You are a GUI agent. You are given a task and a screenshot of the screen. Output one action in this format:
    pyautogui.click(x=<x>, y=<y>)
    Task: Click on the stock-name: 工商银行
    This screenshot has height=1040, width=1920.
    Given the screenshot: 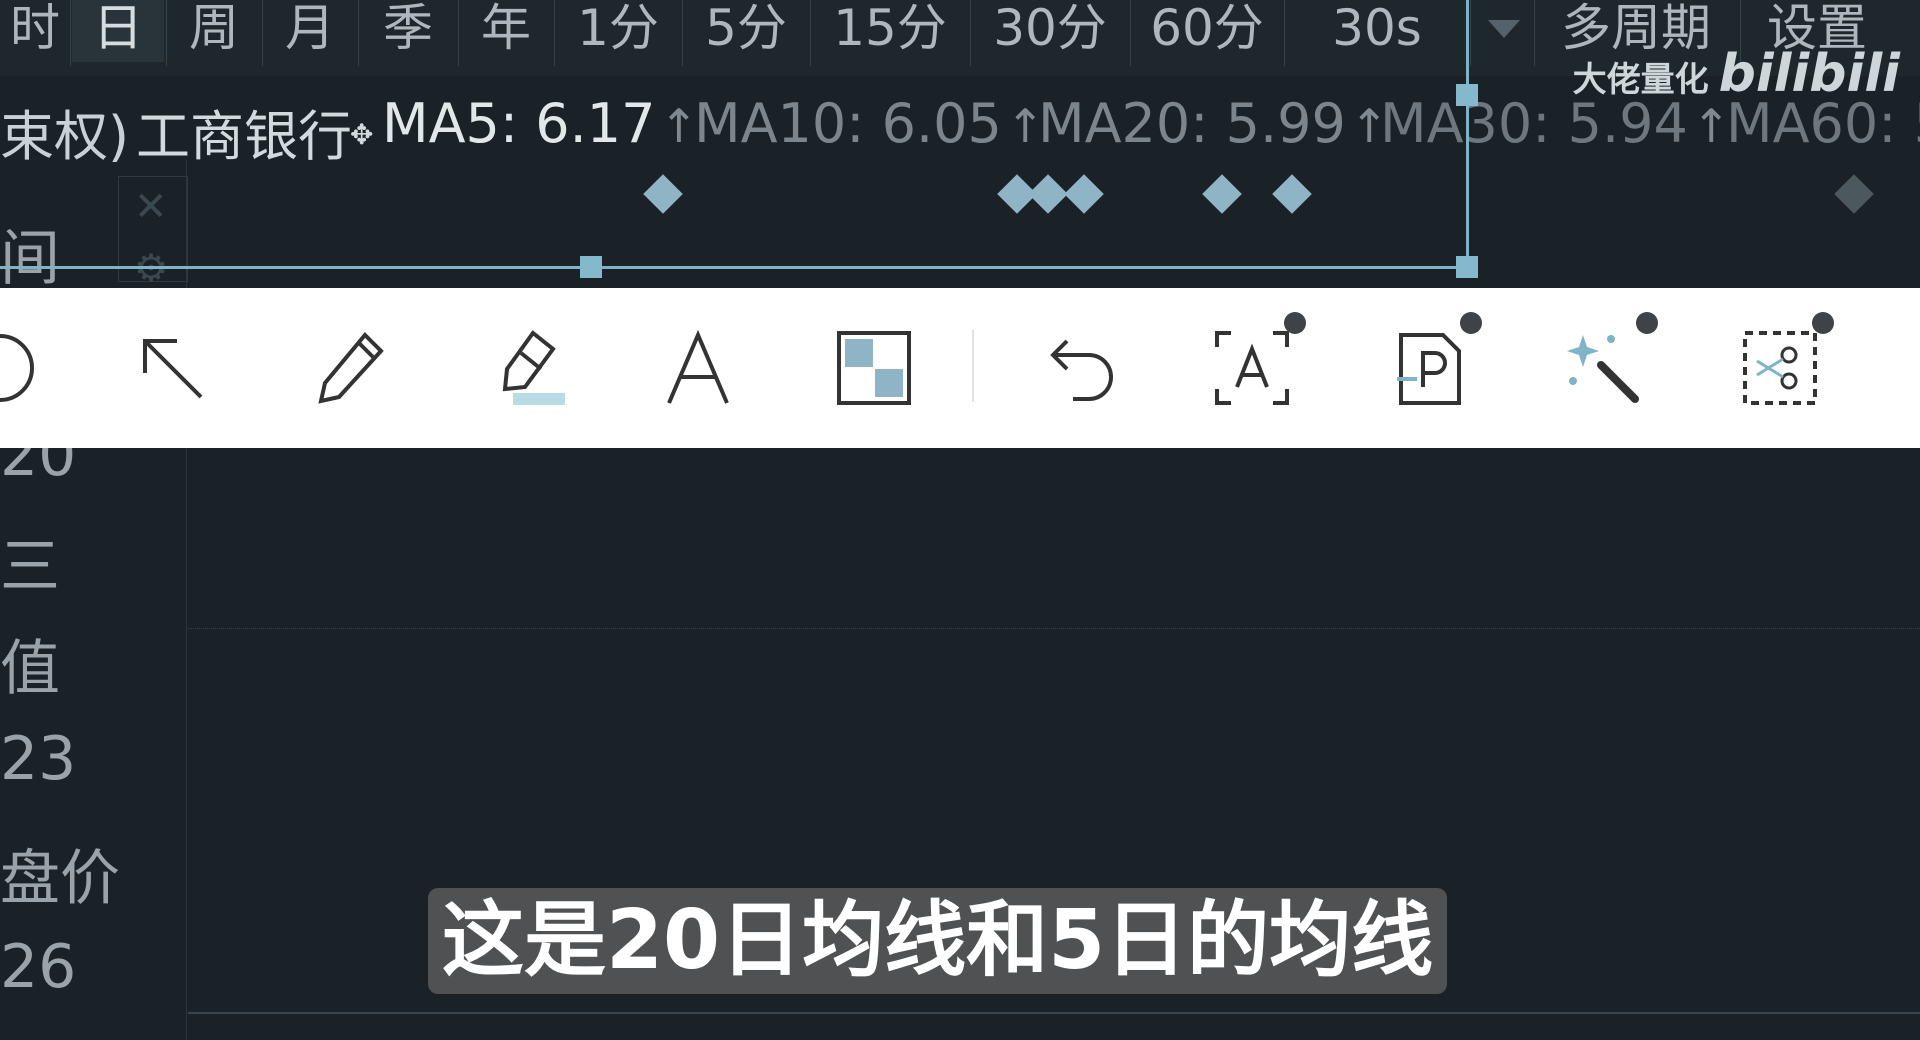 What is the action you would take?
    pyautogui.click(x=244, y=136)
    